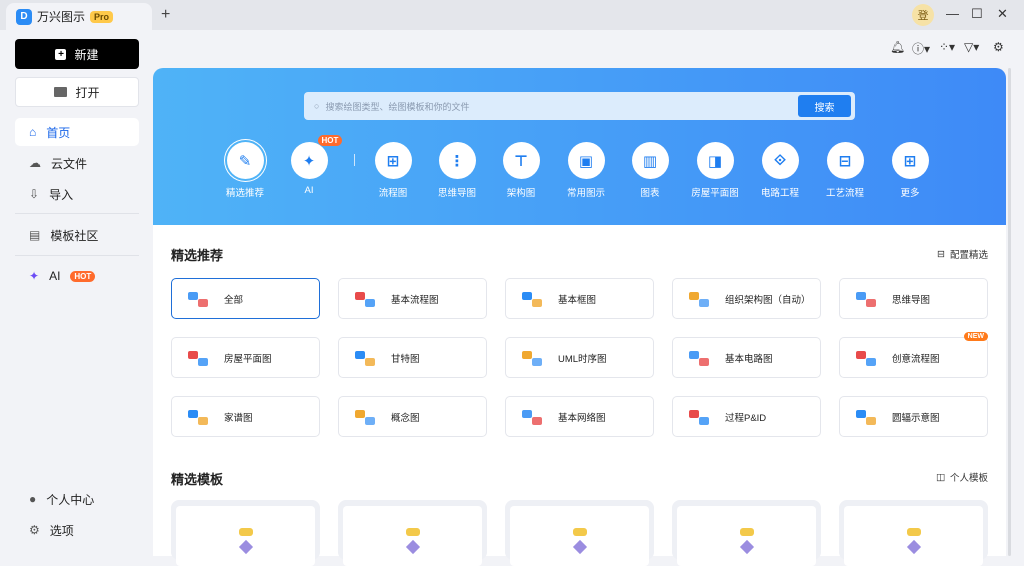  What do you see at coordinates (780, 170) in the screenshot?
I see `category-8: ⟐ 电路工程` at bounding box center [780, 170].